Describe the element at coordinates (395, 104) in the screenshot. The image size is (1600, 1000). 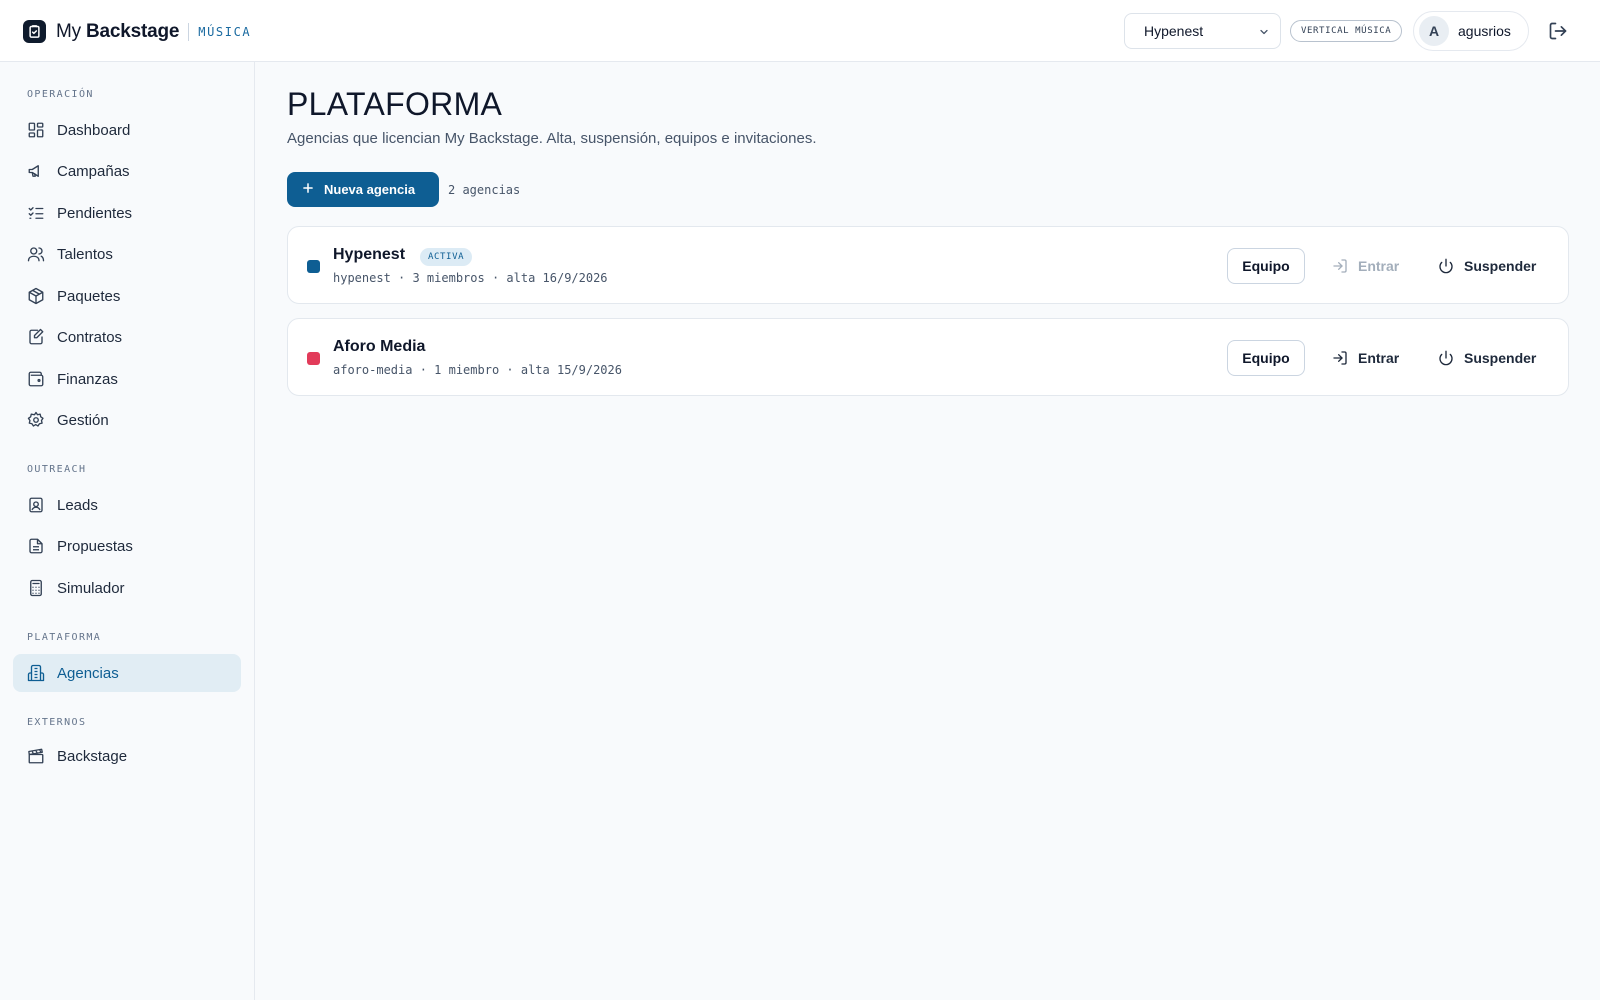
I see `page-title: PLATAFORMA` at that location.